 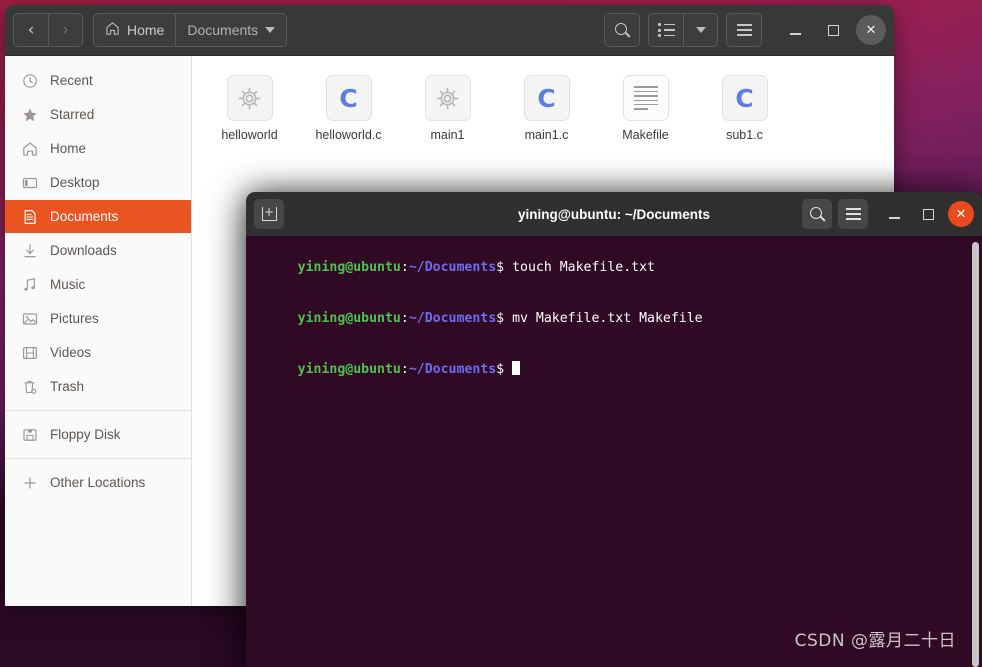 I want to click on hamburger-menu-icon, so click(x=853, y=214).